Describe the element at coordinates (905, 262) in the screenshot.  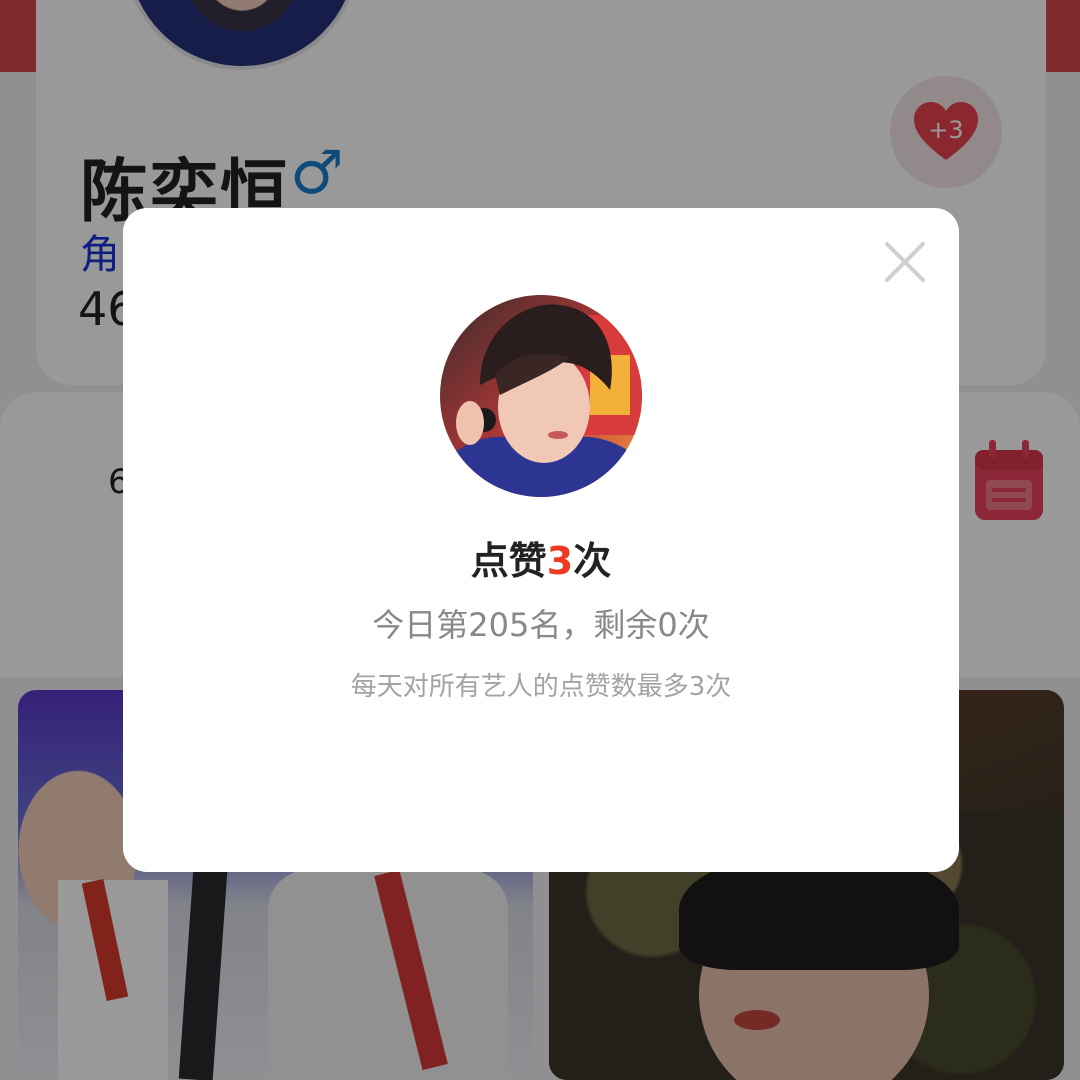
I see `close-icon` at that location.